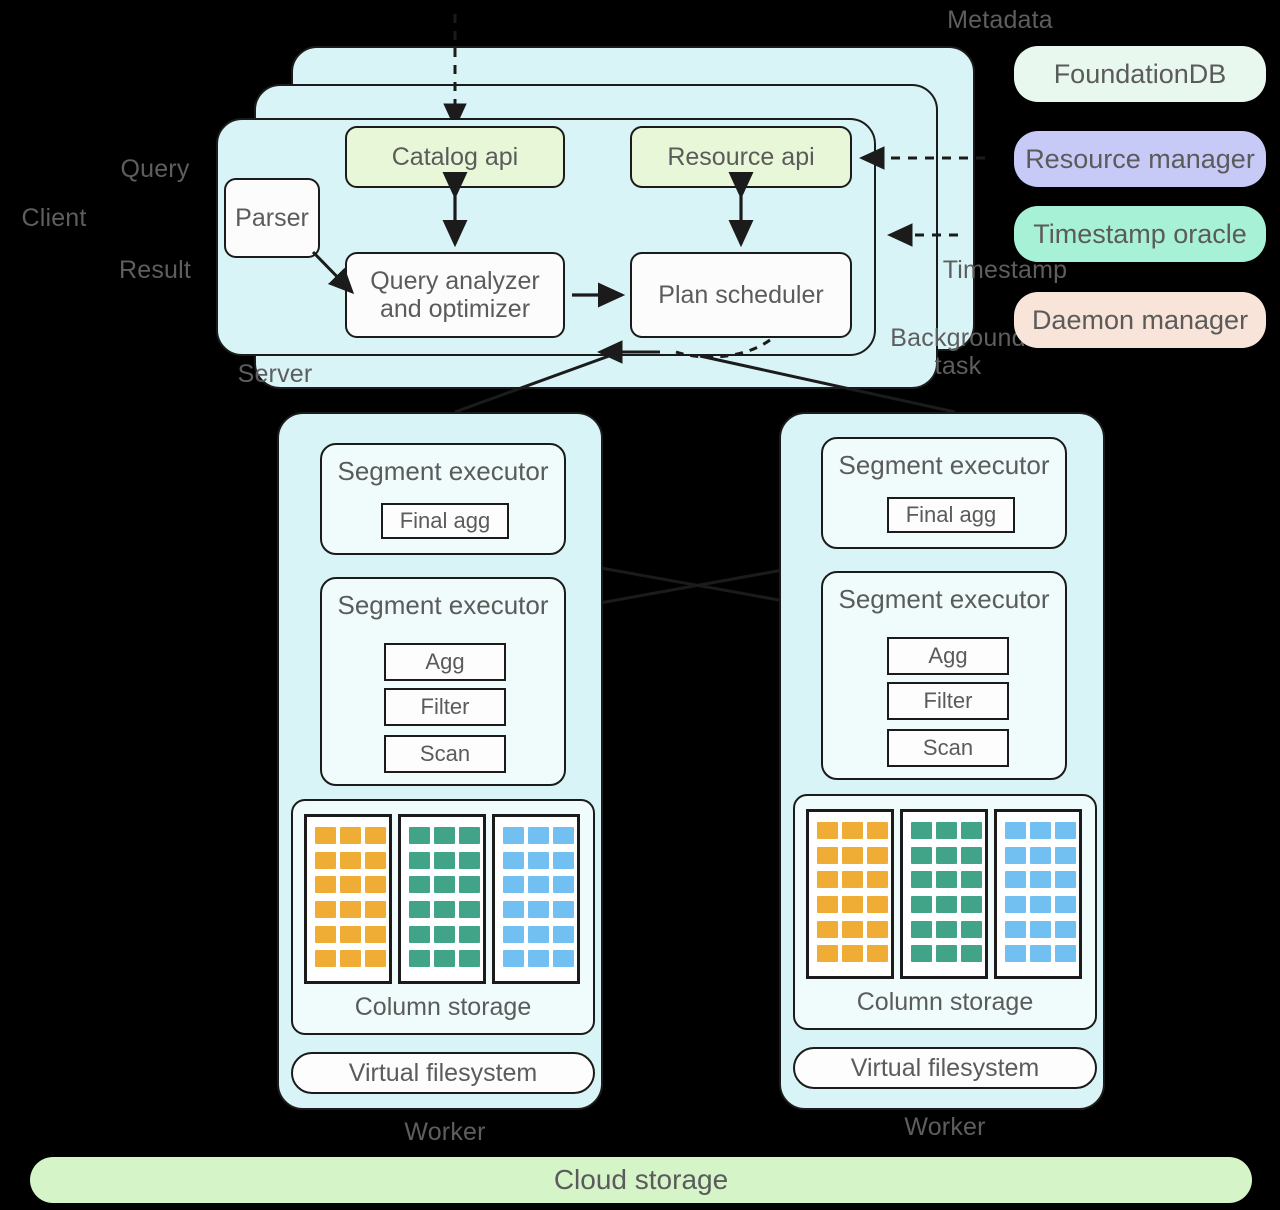 The height and width of the screenshot is (1210, 1280). Describe the element at coordinates (443, 605) in the screenshot. I see `worker-left-bottom-executor-title: Segment executor` at that location.